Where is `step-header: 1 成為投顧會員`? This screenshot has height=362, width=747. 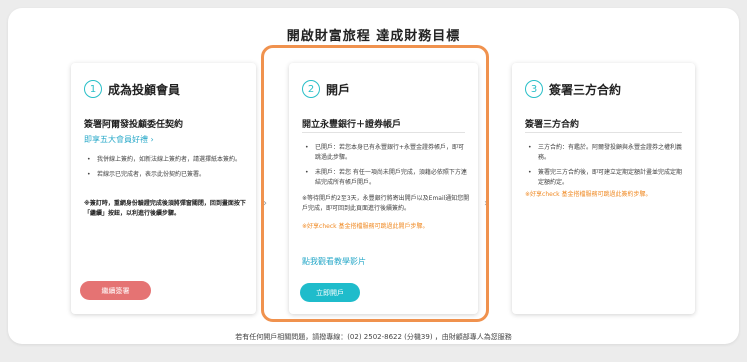
step-header: 1 成為投顧會員 is located at coordinates (132, 89).